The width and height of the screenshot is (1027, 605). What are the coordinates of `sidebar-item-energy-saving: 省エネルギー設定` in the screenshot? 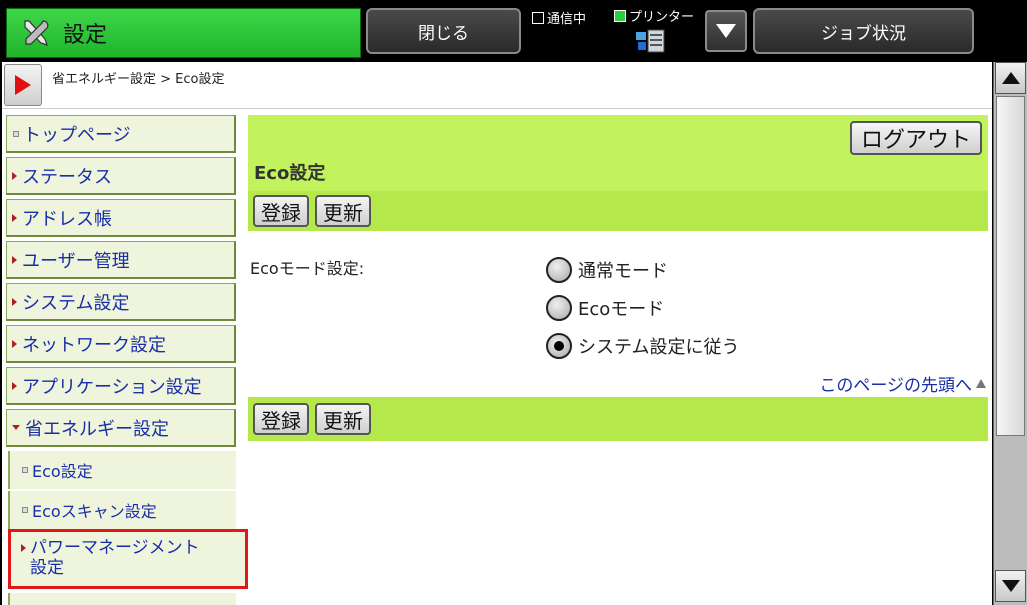 It's located at (121, 428).